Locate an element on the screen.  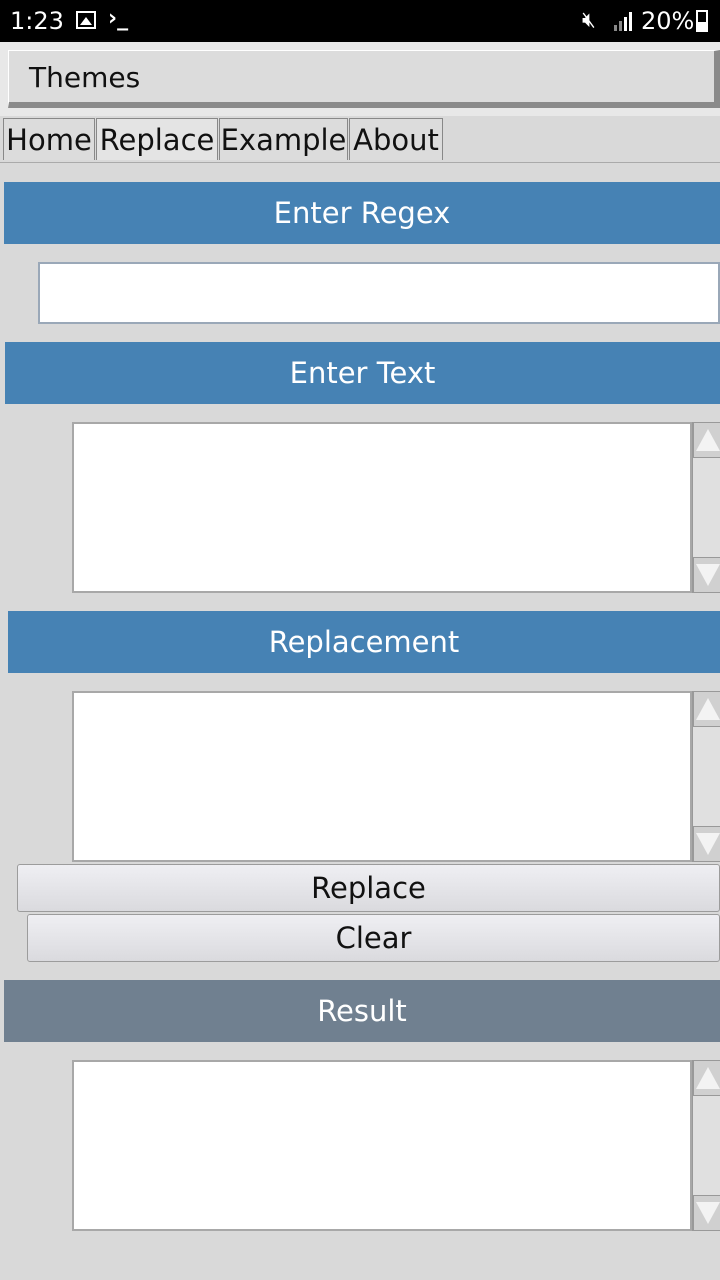
replacement-input is located at coordinates (382, 776).